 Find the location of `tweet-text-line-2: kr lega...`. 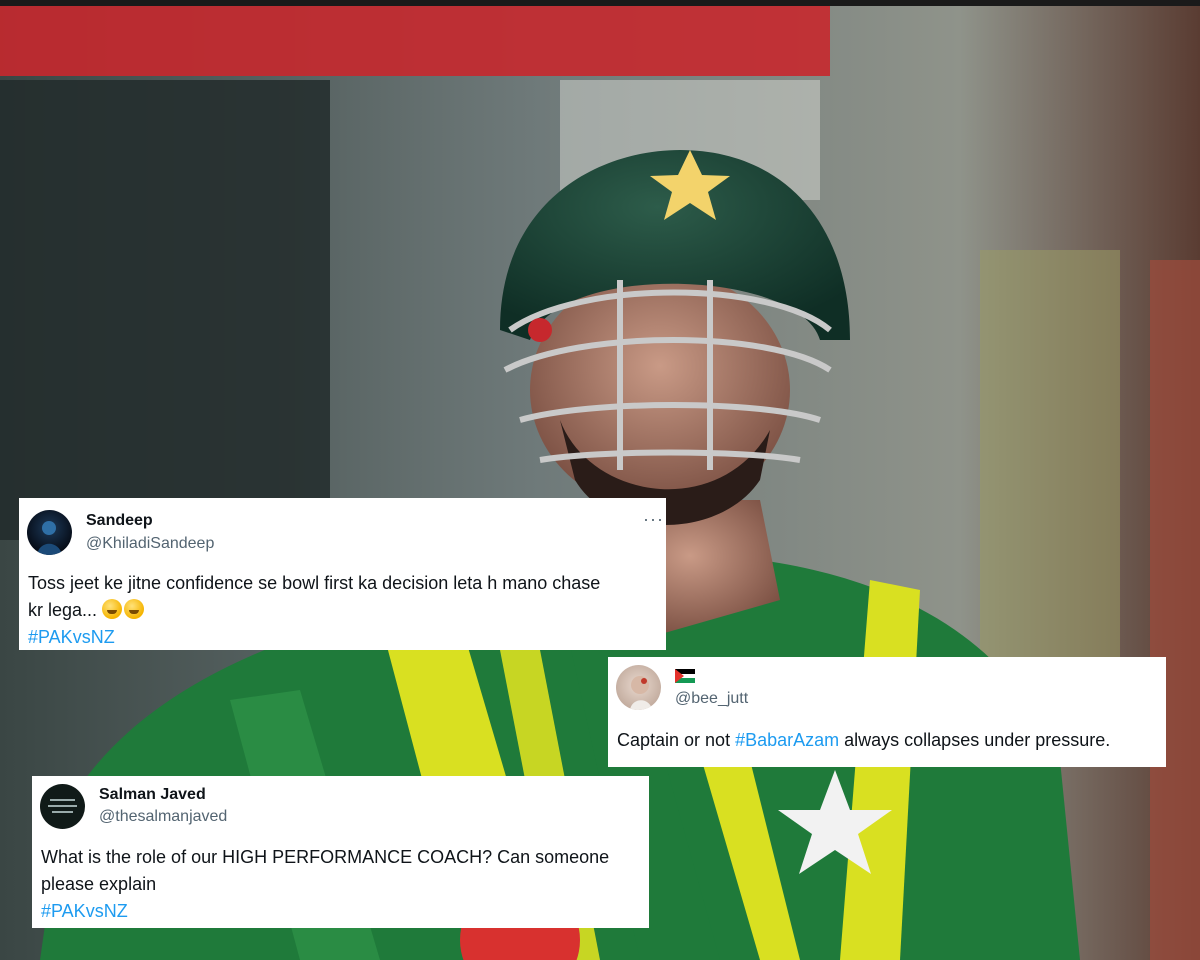

tweet-text-line-2: kr lega... is located at coordinates (314, 610).